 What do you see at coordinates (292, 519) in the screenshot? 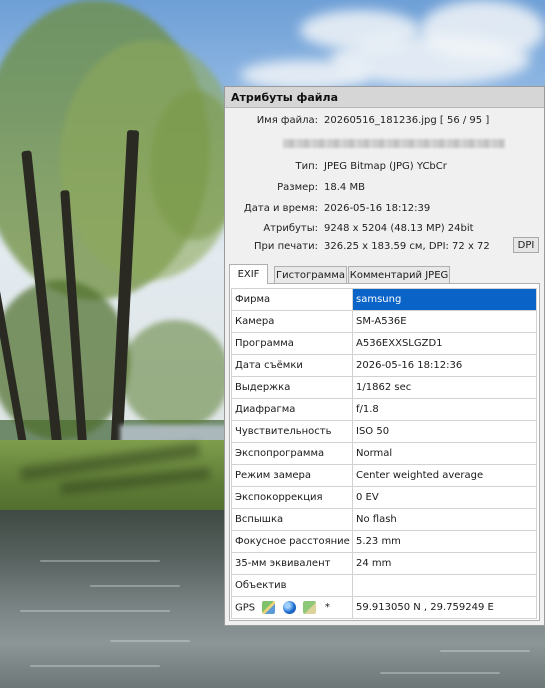
I see `exif-key: Вспышка` at bounding box center [292, 519].